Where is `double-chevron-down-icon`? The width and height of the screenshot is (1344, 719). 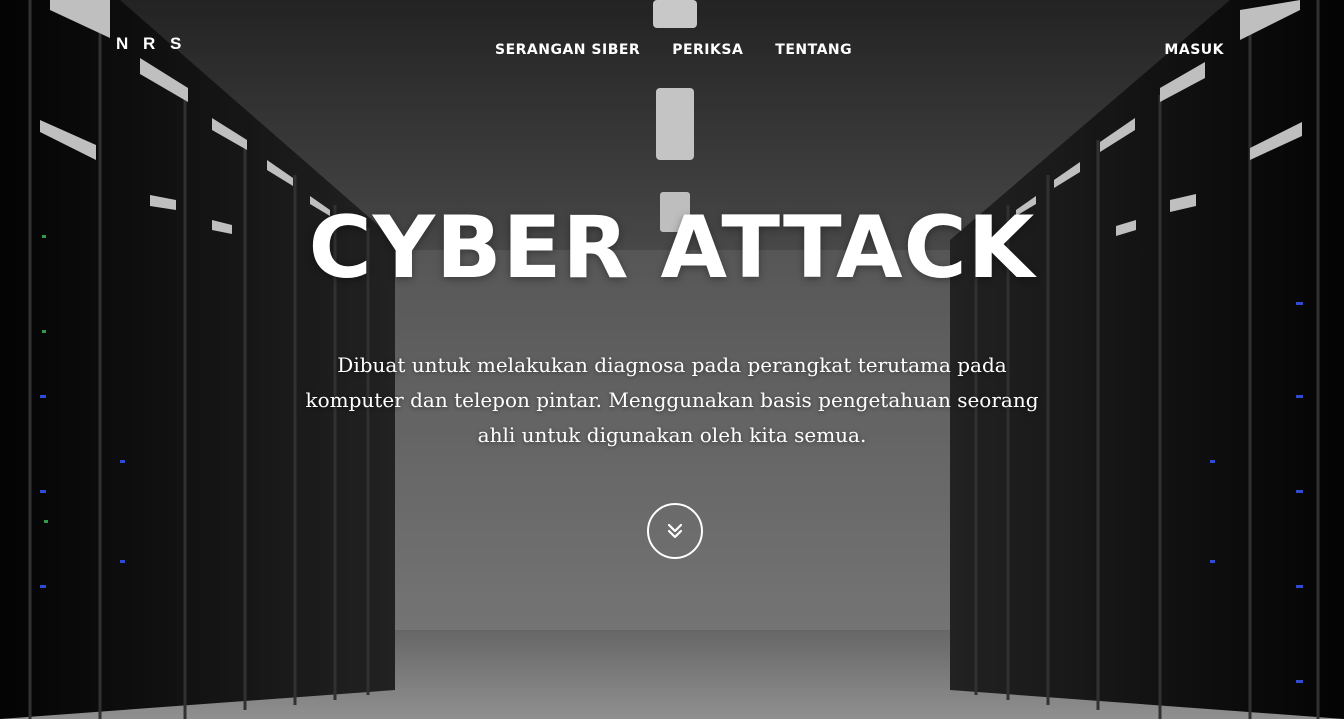 double-chevron-down-icon is located at coordinates (675, 531).